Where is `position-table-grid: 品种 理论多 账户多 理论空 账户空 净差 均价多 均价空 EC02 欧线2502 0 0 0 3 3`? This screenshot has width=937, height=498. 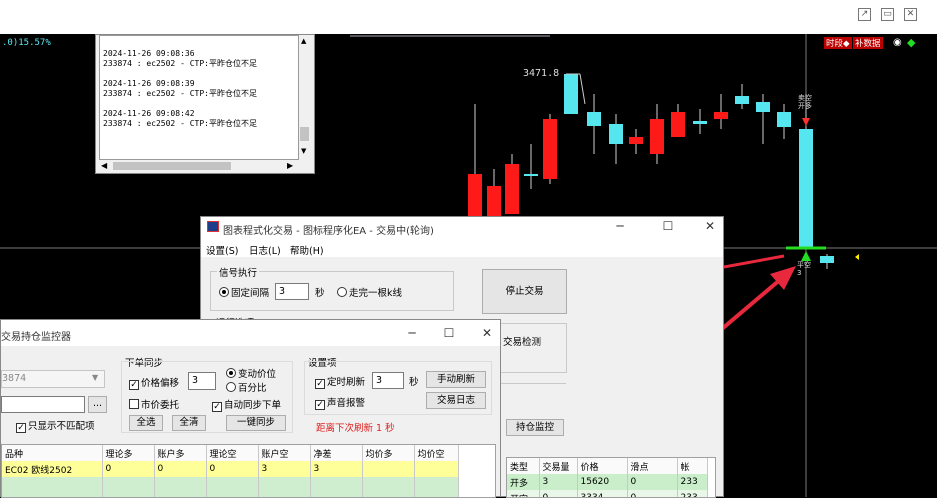
position-table-grid: 品种 理论多 账户多 理论空 账户空 净差 均价多 均价空 EC02 欧线2502 0 0 0 3 3 is located at coordinates (230, 471).